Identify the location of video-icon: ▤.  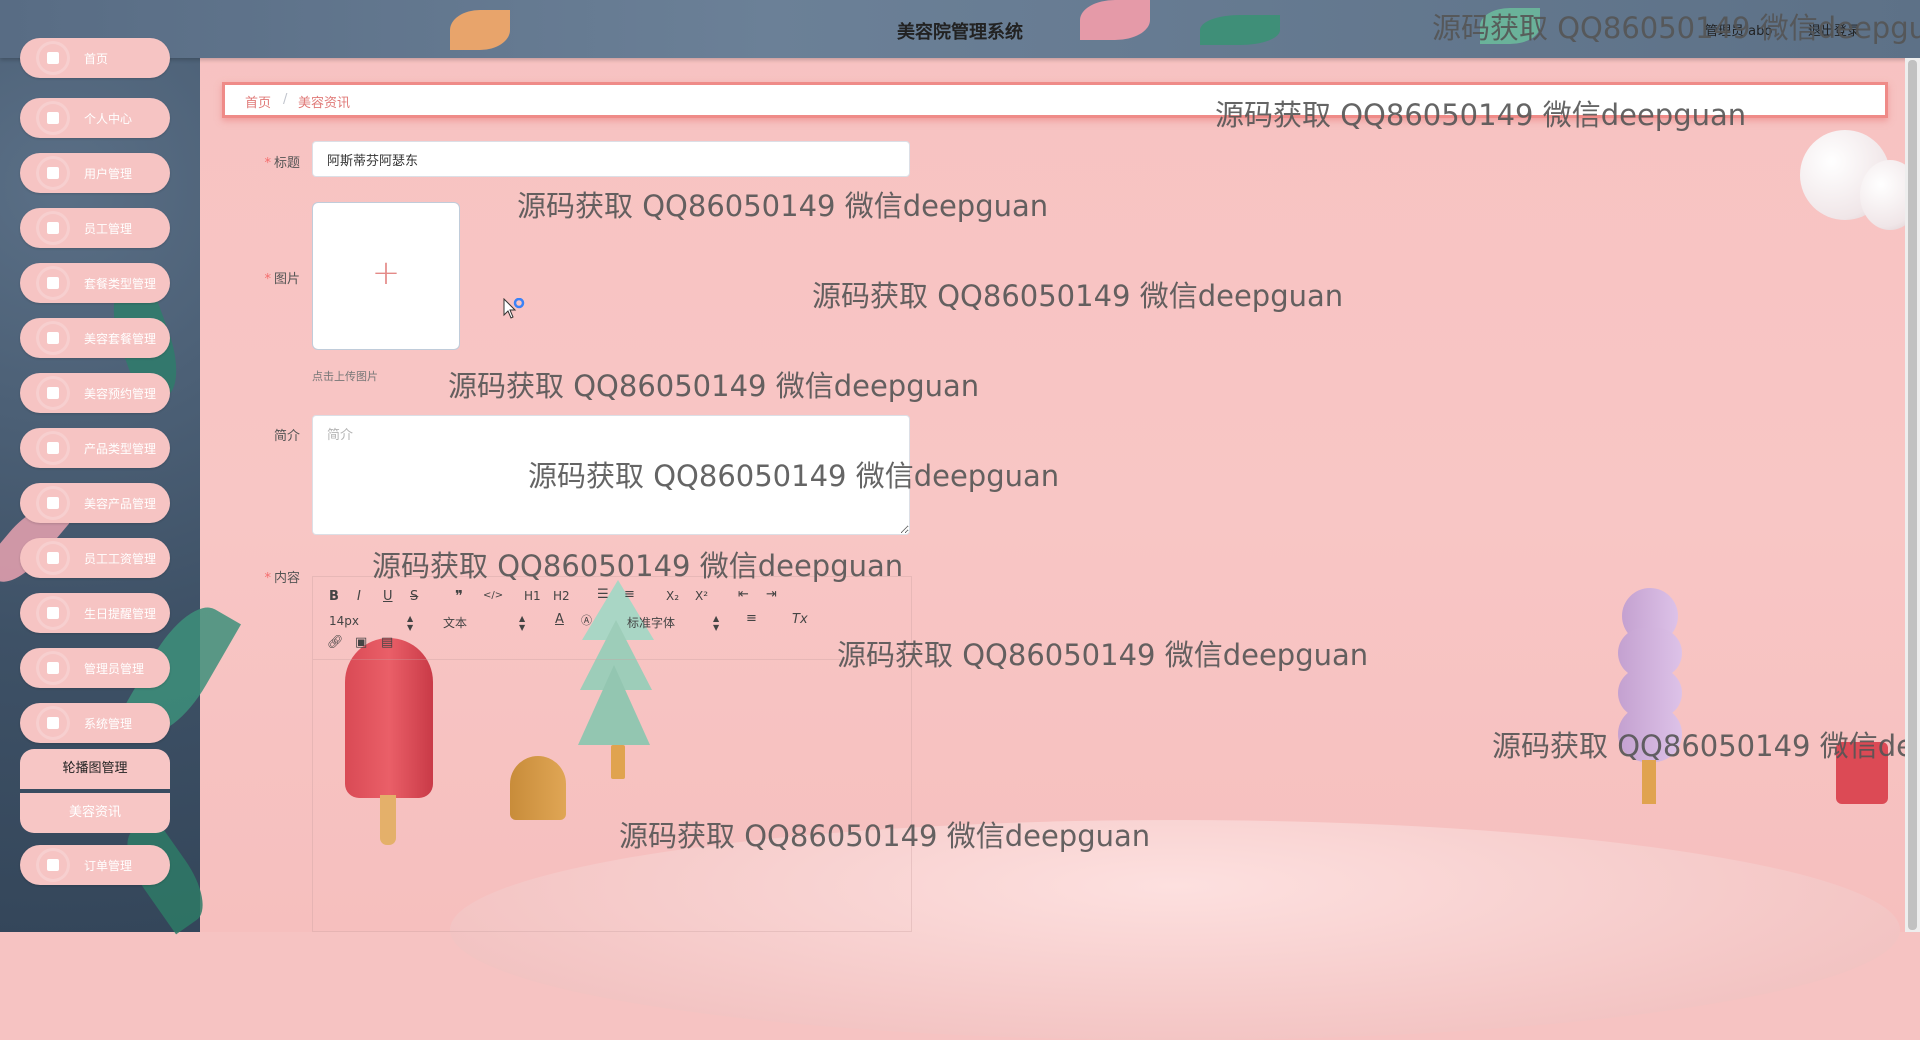
(387, 642).